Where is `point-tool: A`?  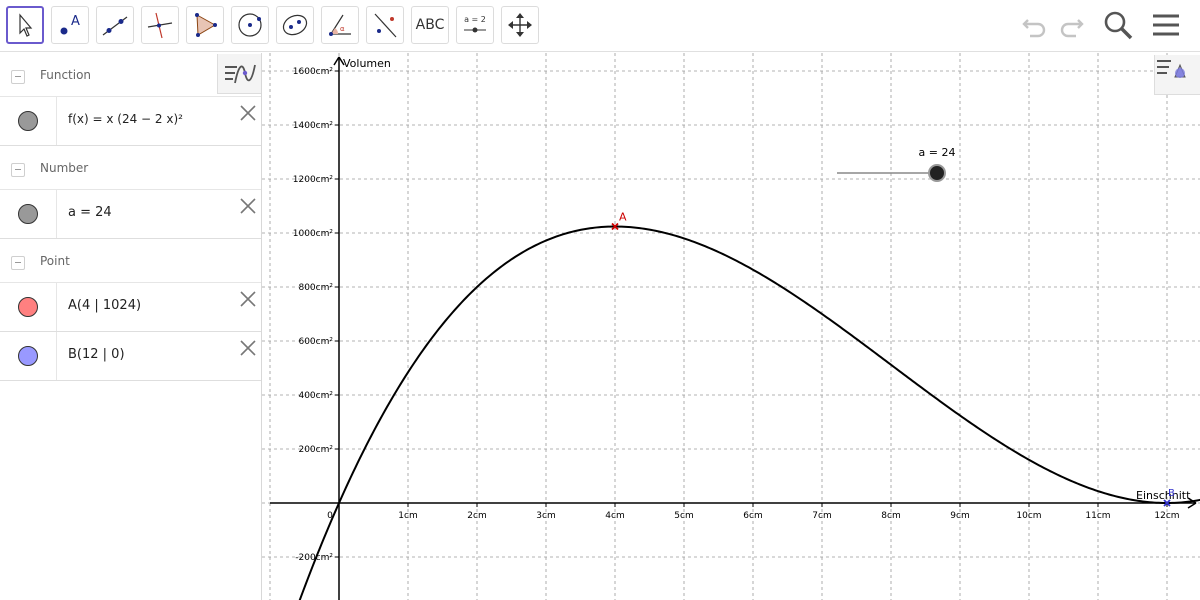 point-tool: A is located at coordinates (70, 25).